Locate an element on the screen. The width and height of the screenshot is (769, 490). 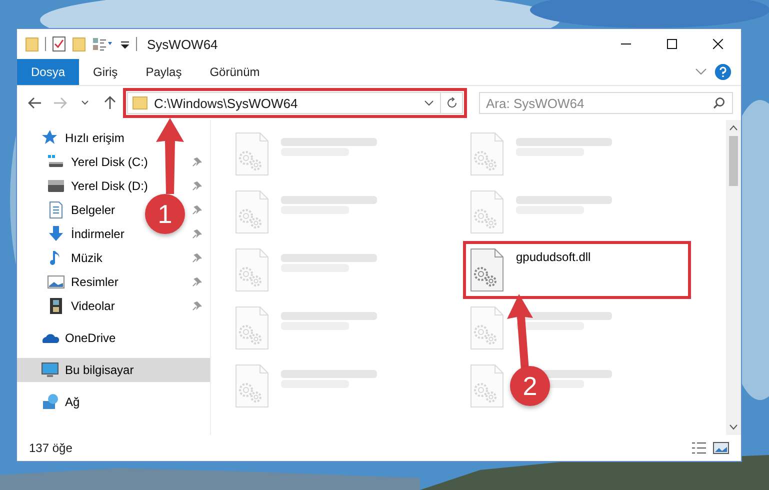
properties-icon is located at coordinates (103, 44).